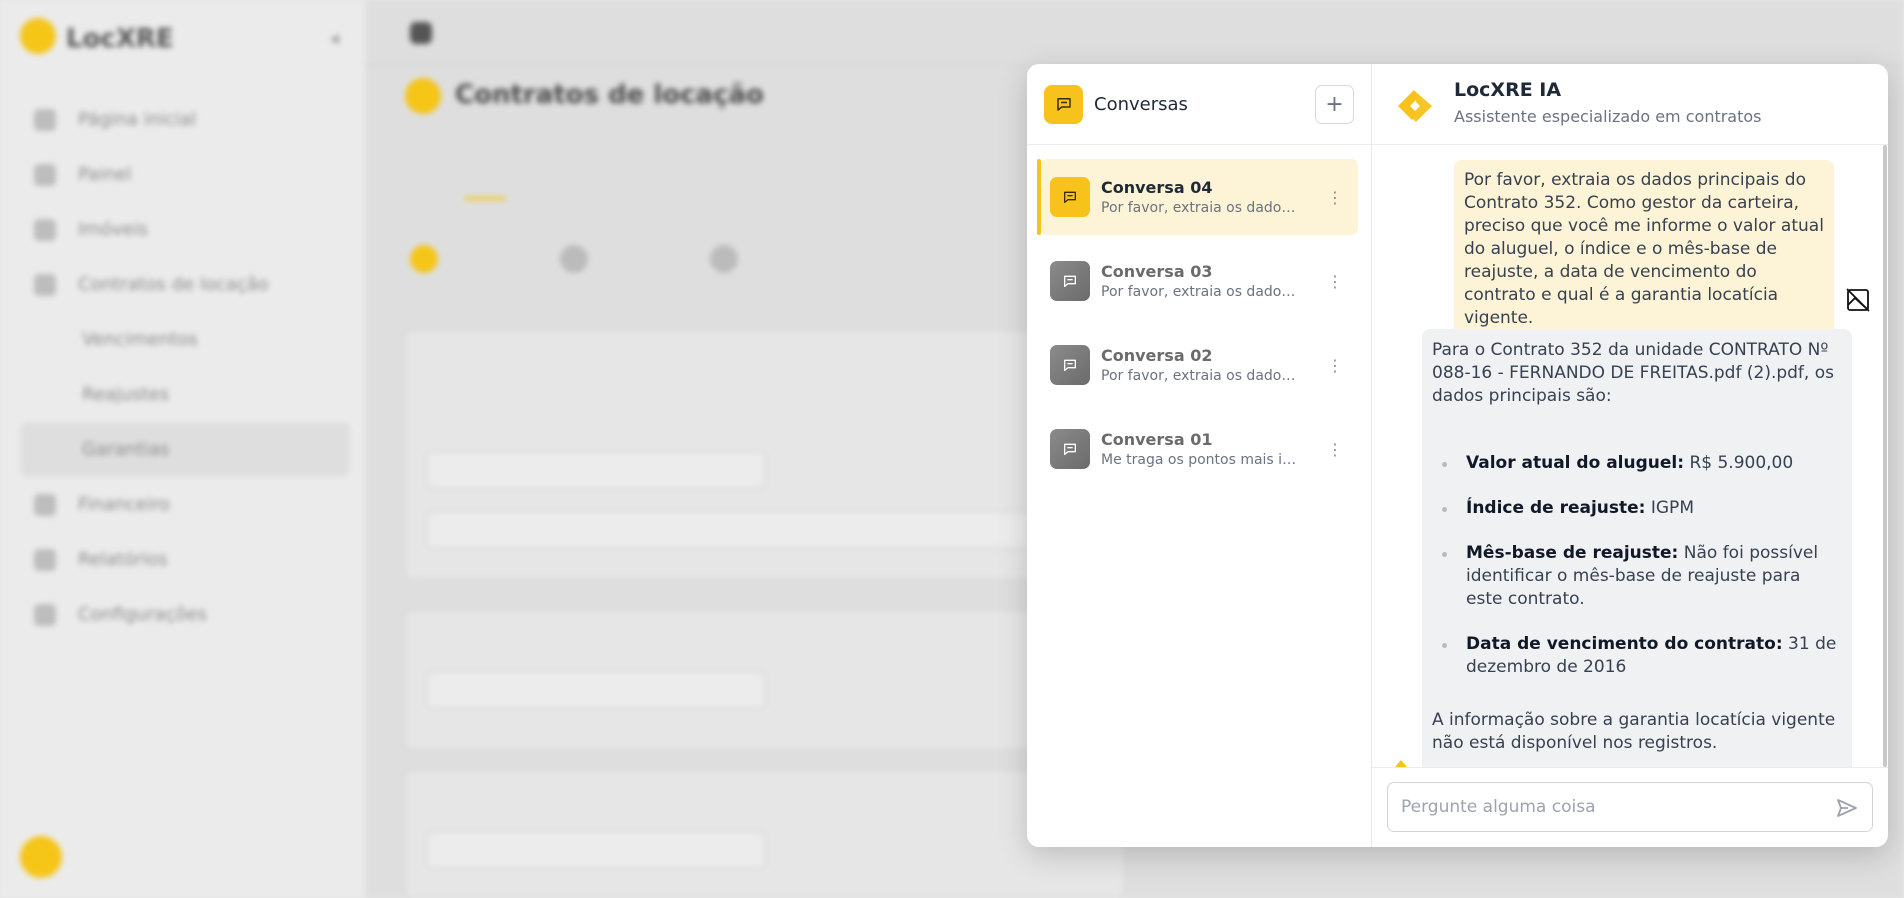  Describe the element at coordinates (185, 614) in the screenshot. I see `bg-nav-item: Configurações` at that location.